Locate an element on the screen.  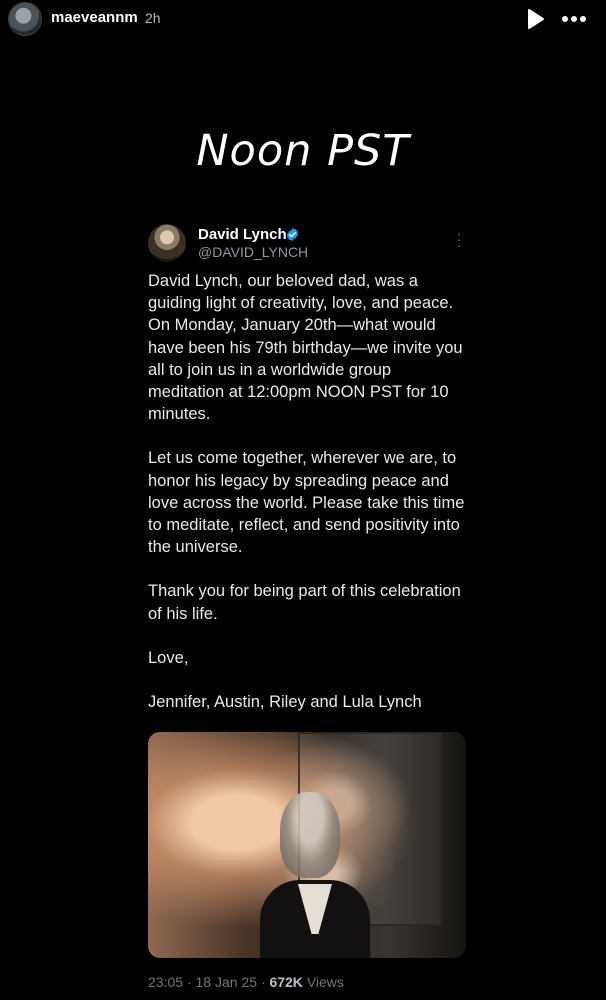
views-count: 672K is located at coordinates (286, 982).